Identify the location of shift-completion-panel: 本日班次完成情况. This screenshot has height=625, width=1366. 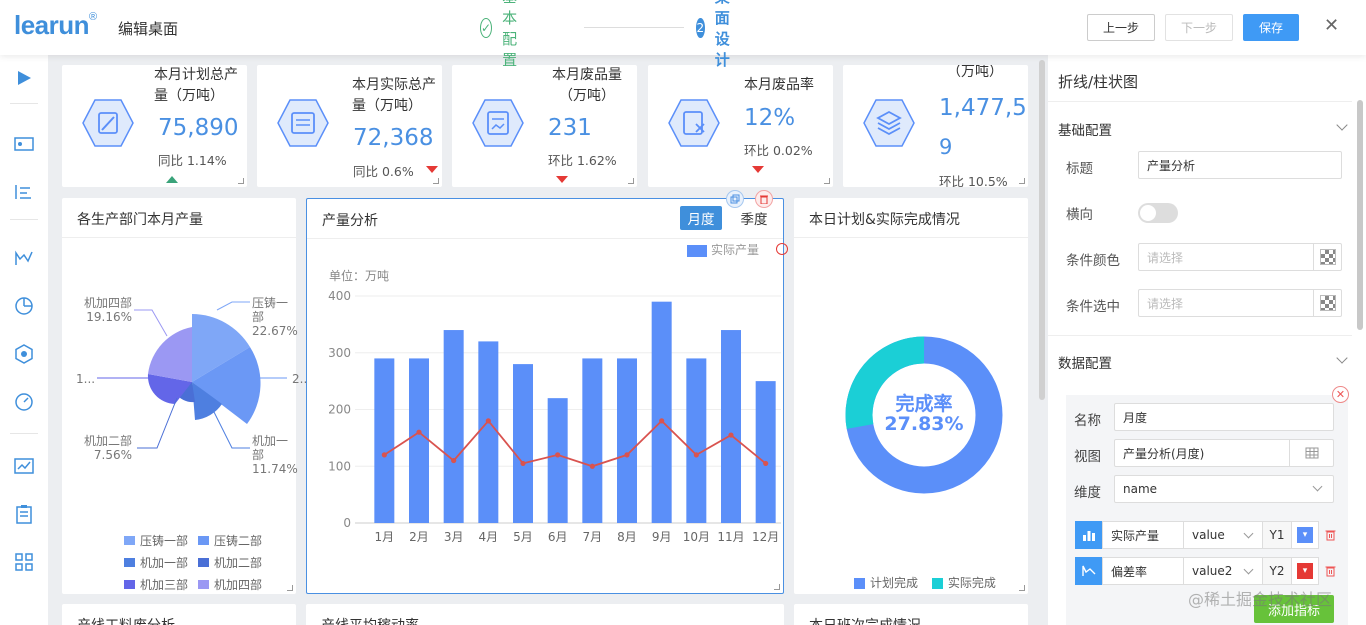
(911, 614).